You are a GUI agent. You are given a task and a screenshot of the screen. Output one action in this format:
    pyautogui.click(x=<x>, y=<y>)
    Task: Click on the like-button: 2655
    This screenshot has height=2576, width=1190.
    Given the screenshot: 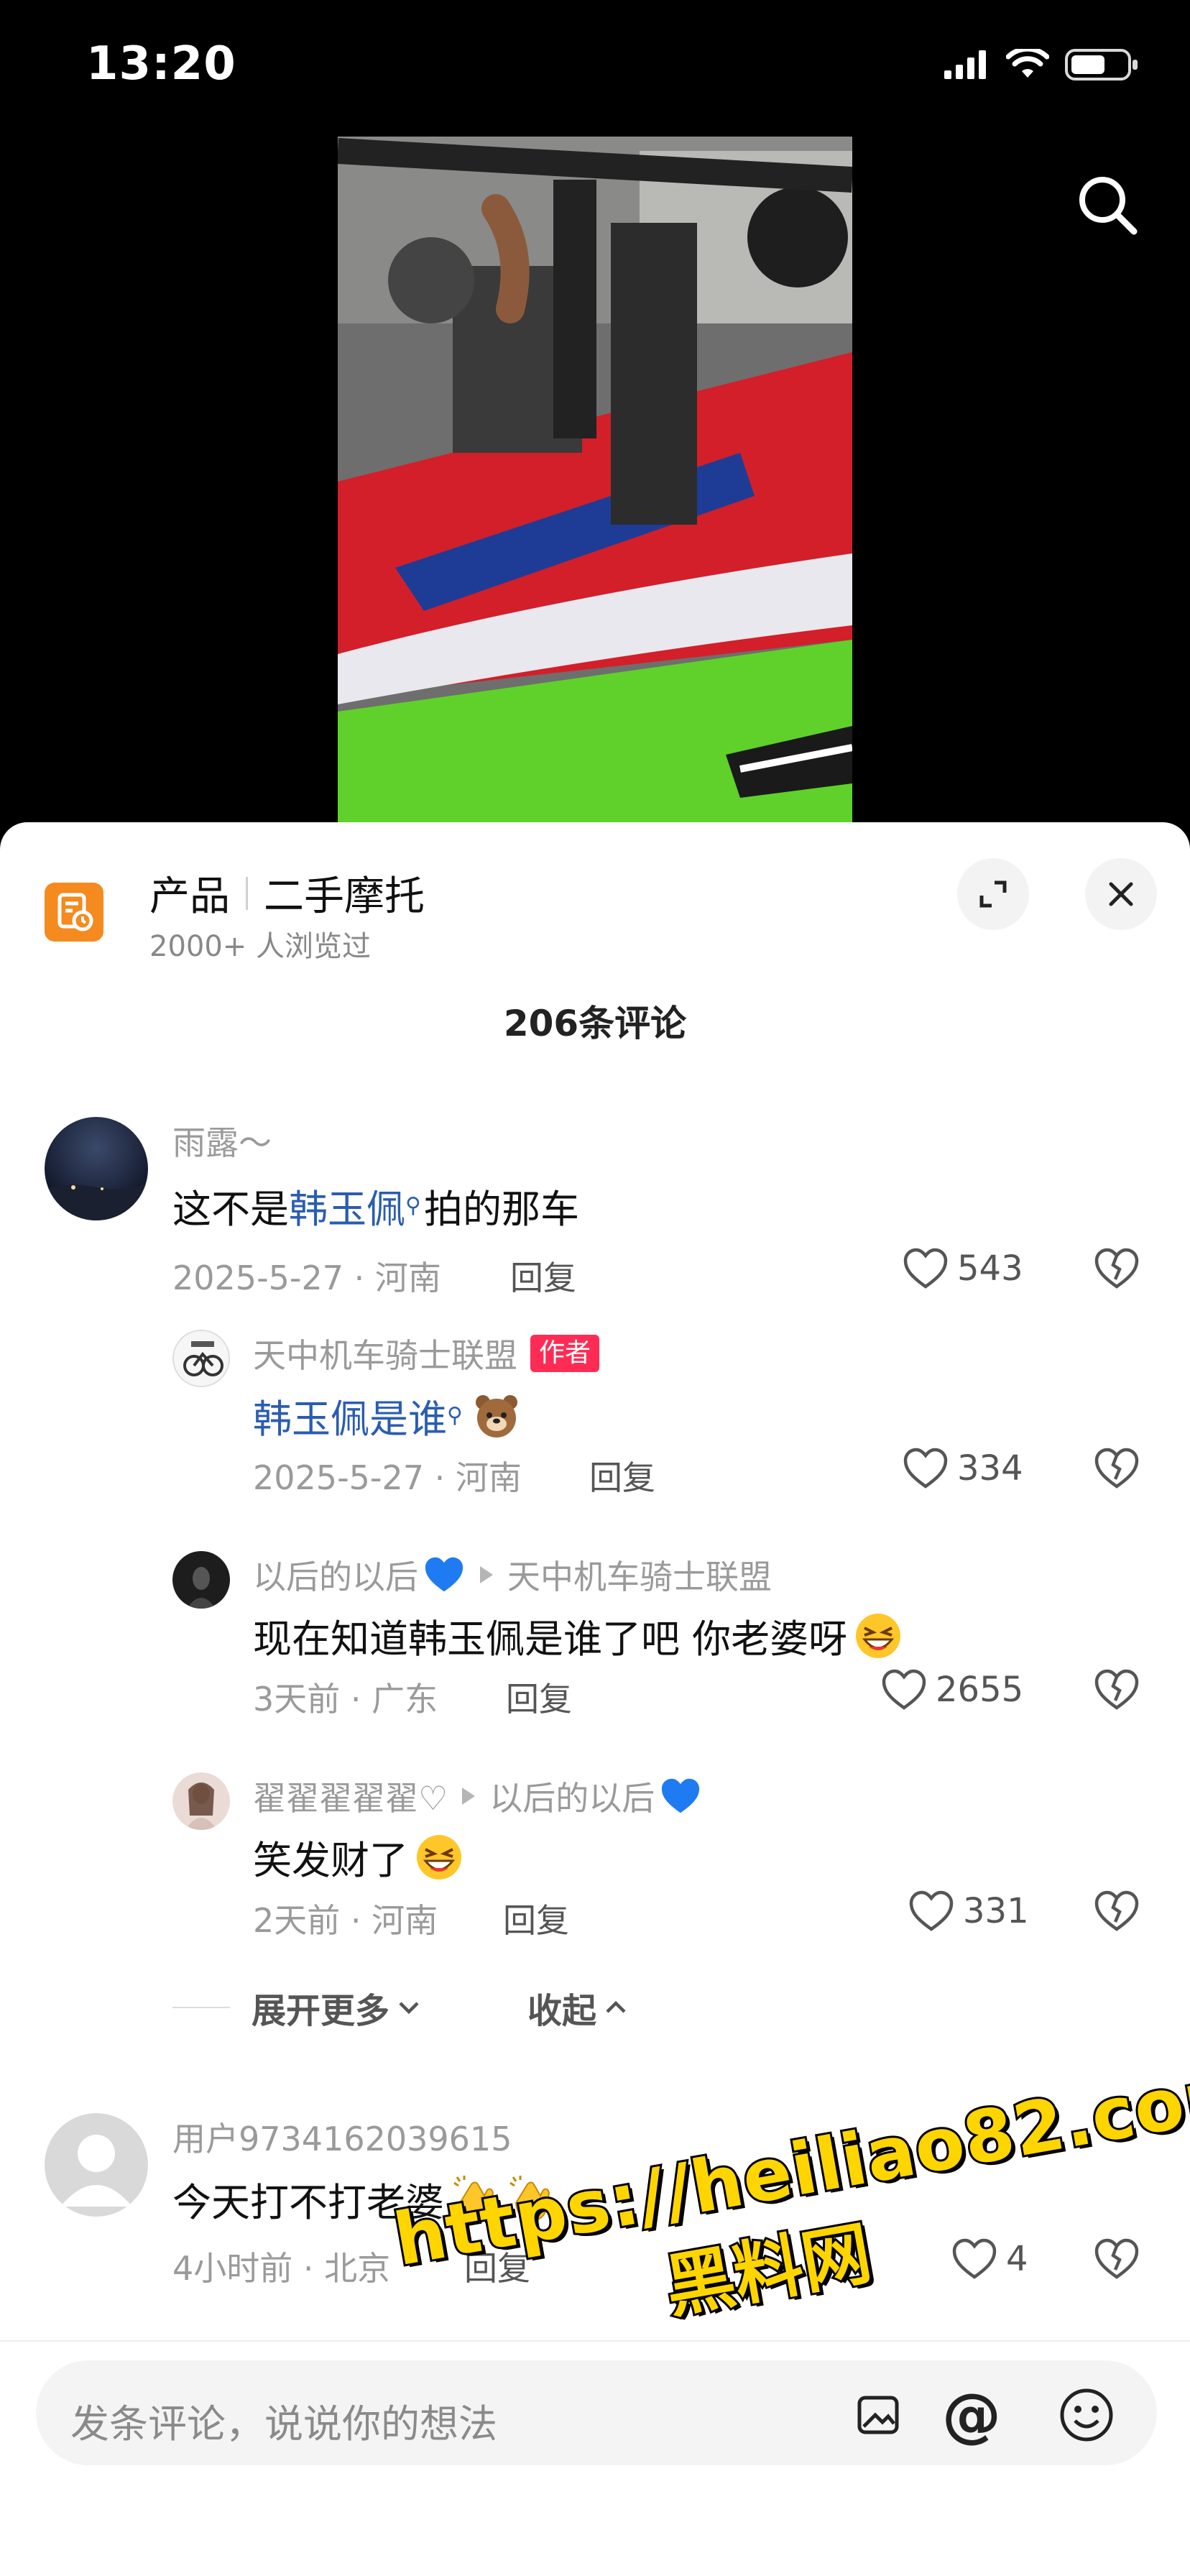 What is the action you would take?
    pyautogui.click(x=952, y=1690)
    